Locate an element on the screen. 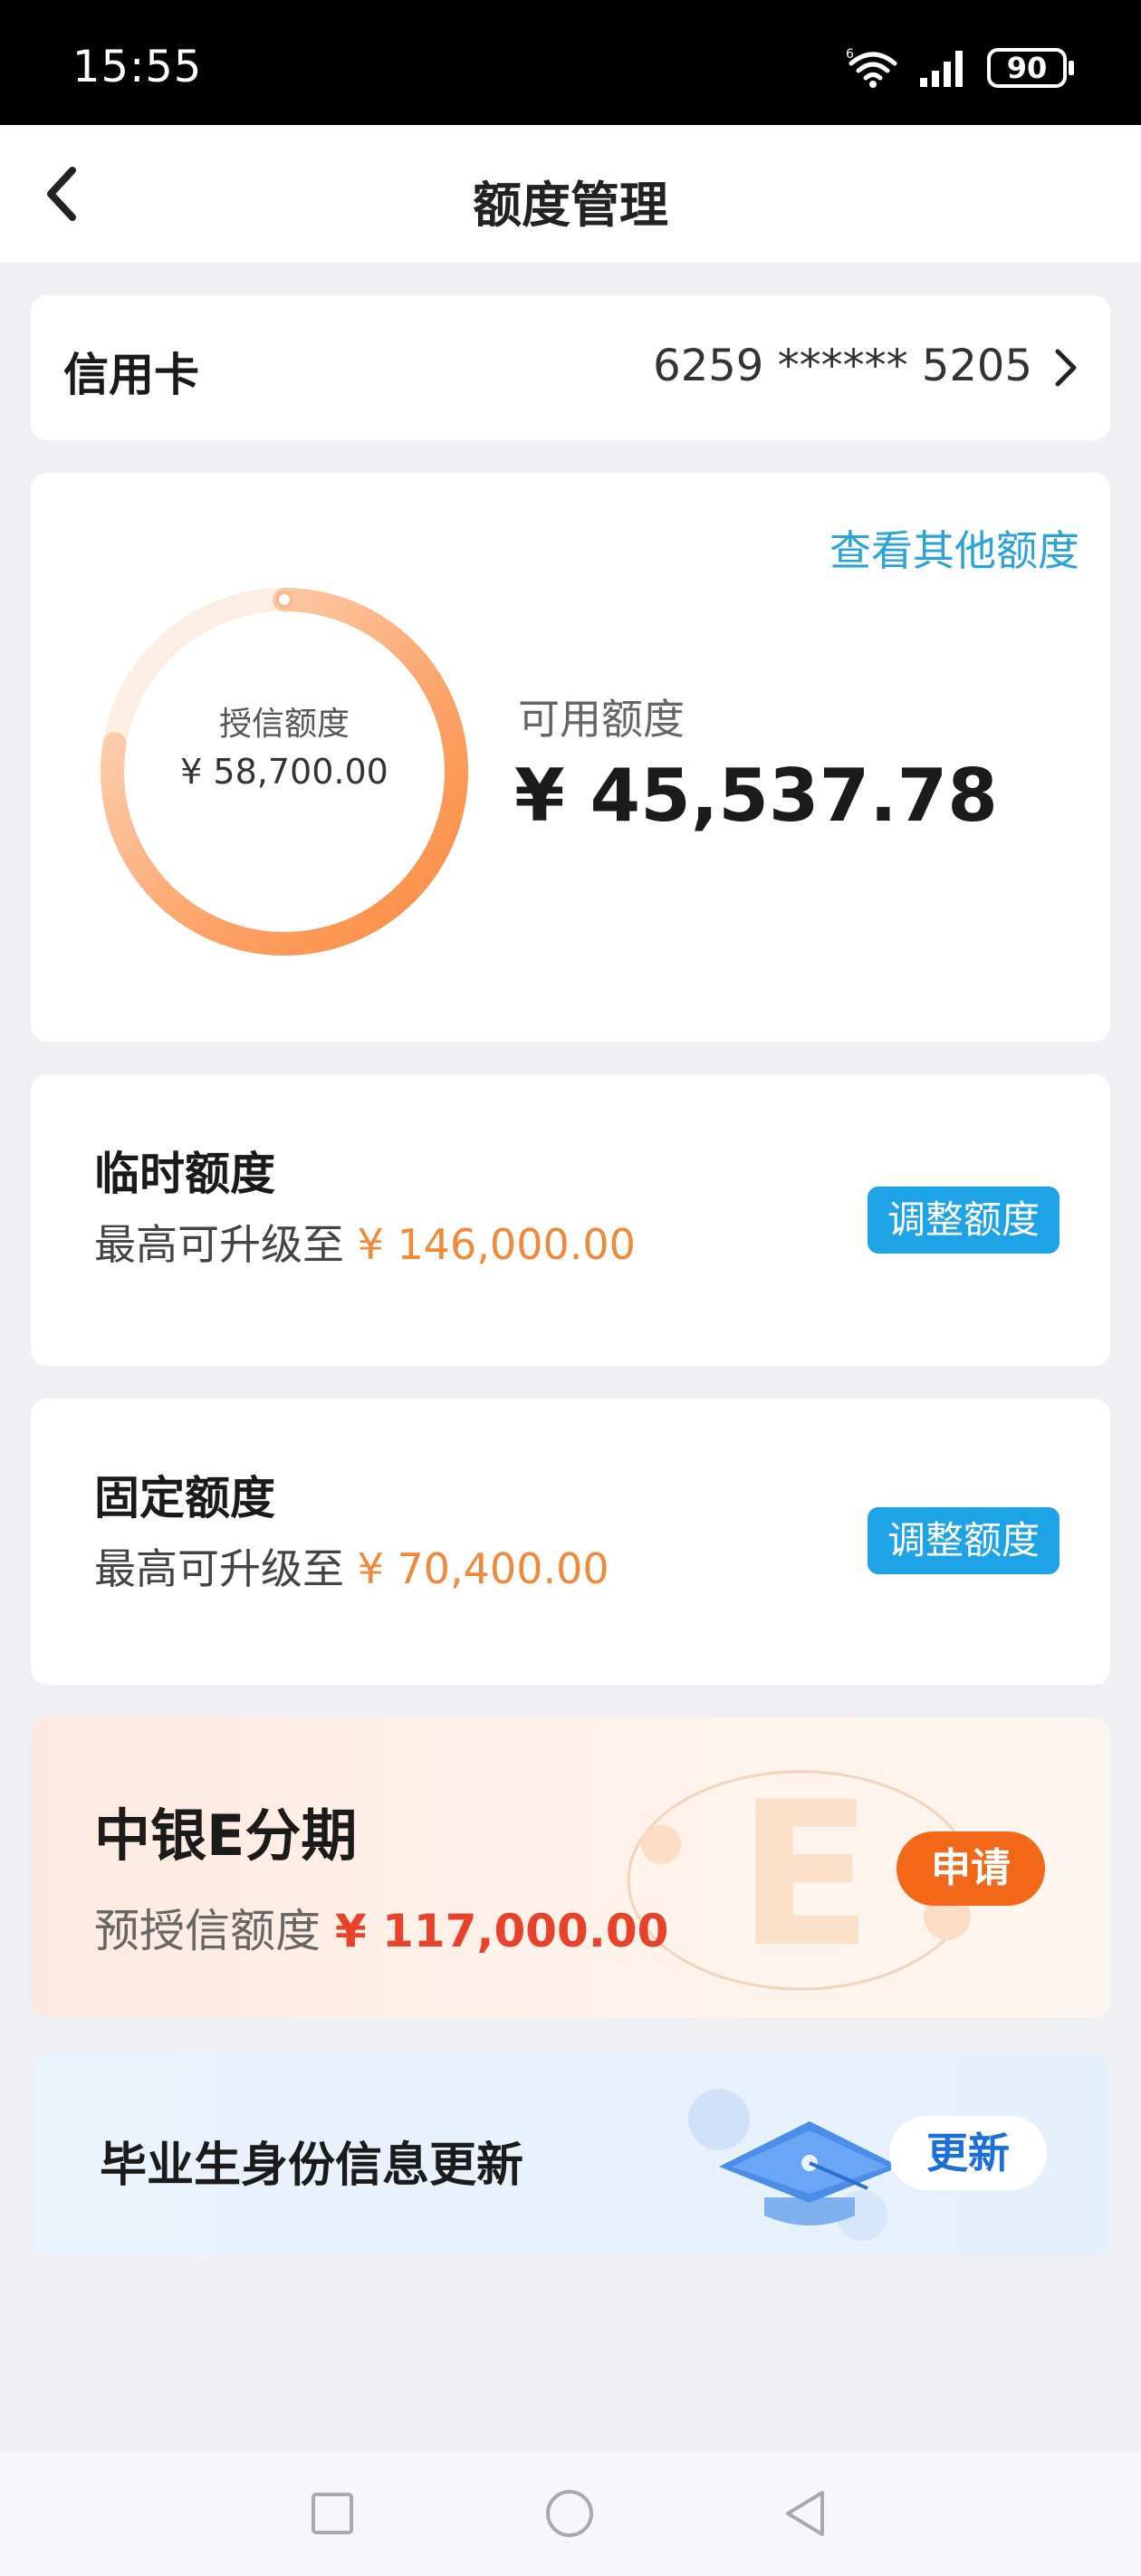 The width and height of the screenshot is (1141, 2576). installment-subtitle: 预授信额度 ¥ 117,000.00 is located at coordinates (381, 1927).